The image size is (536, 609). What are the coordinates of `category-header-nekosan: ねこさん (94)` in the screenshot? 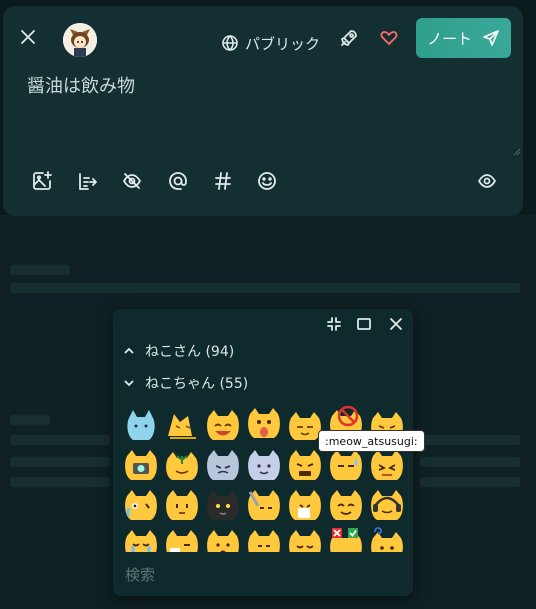 It's located at (178, 351).